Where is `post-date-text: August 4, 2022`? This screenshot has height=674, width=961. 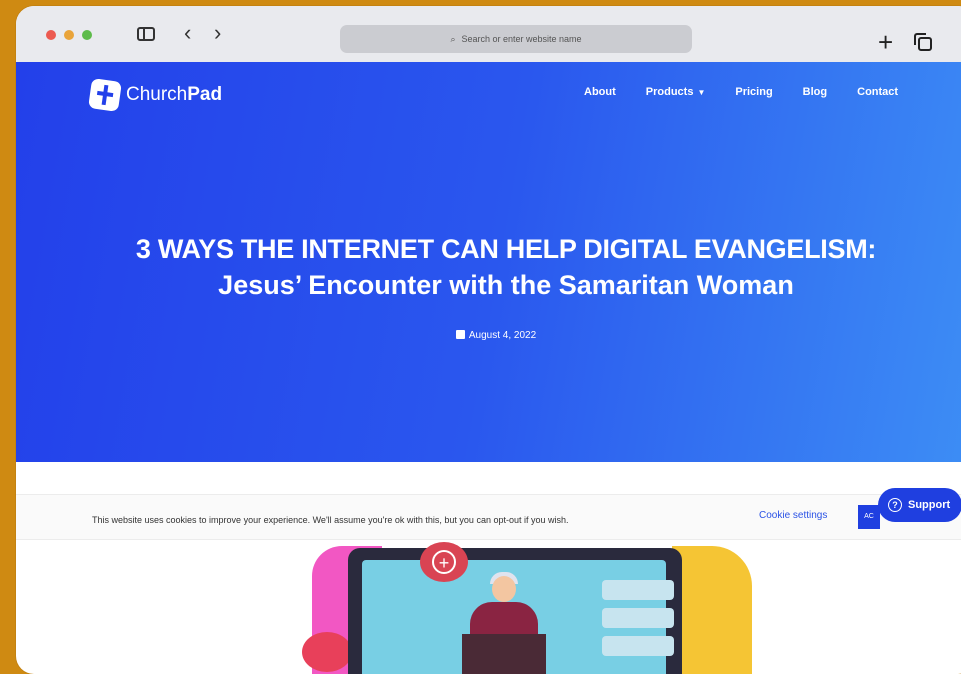
post-date-text: August 4, 2022 is located at coordinates (502, 335).